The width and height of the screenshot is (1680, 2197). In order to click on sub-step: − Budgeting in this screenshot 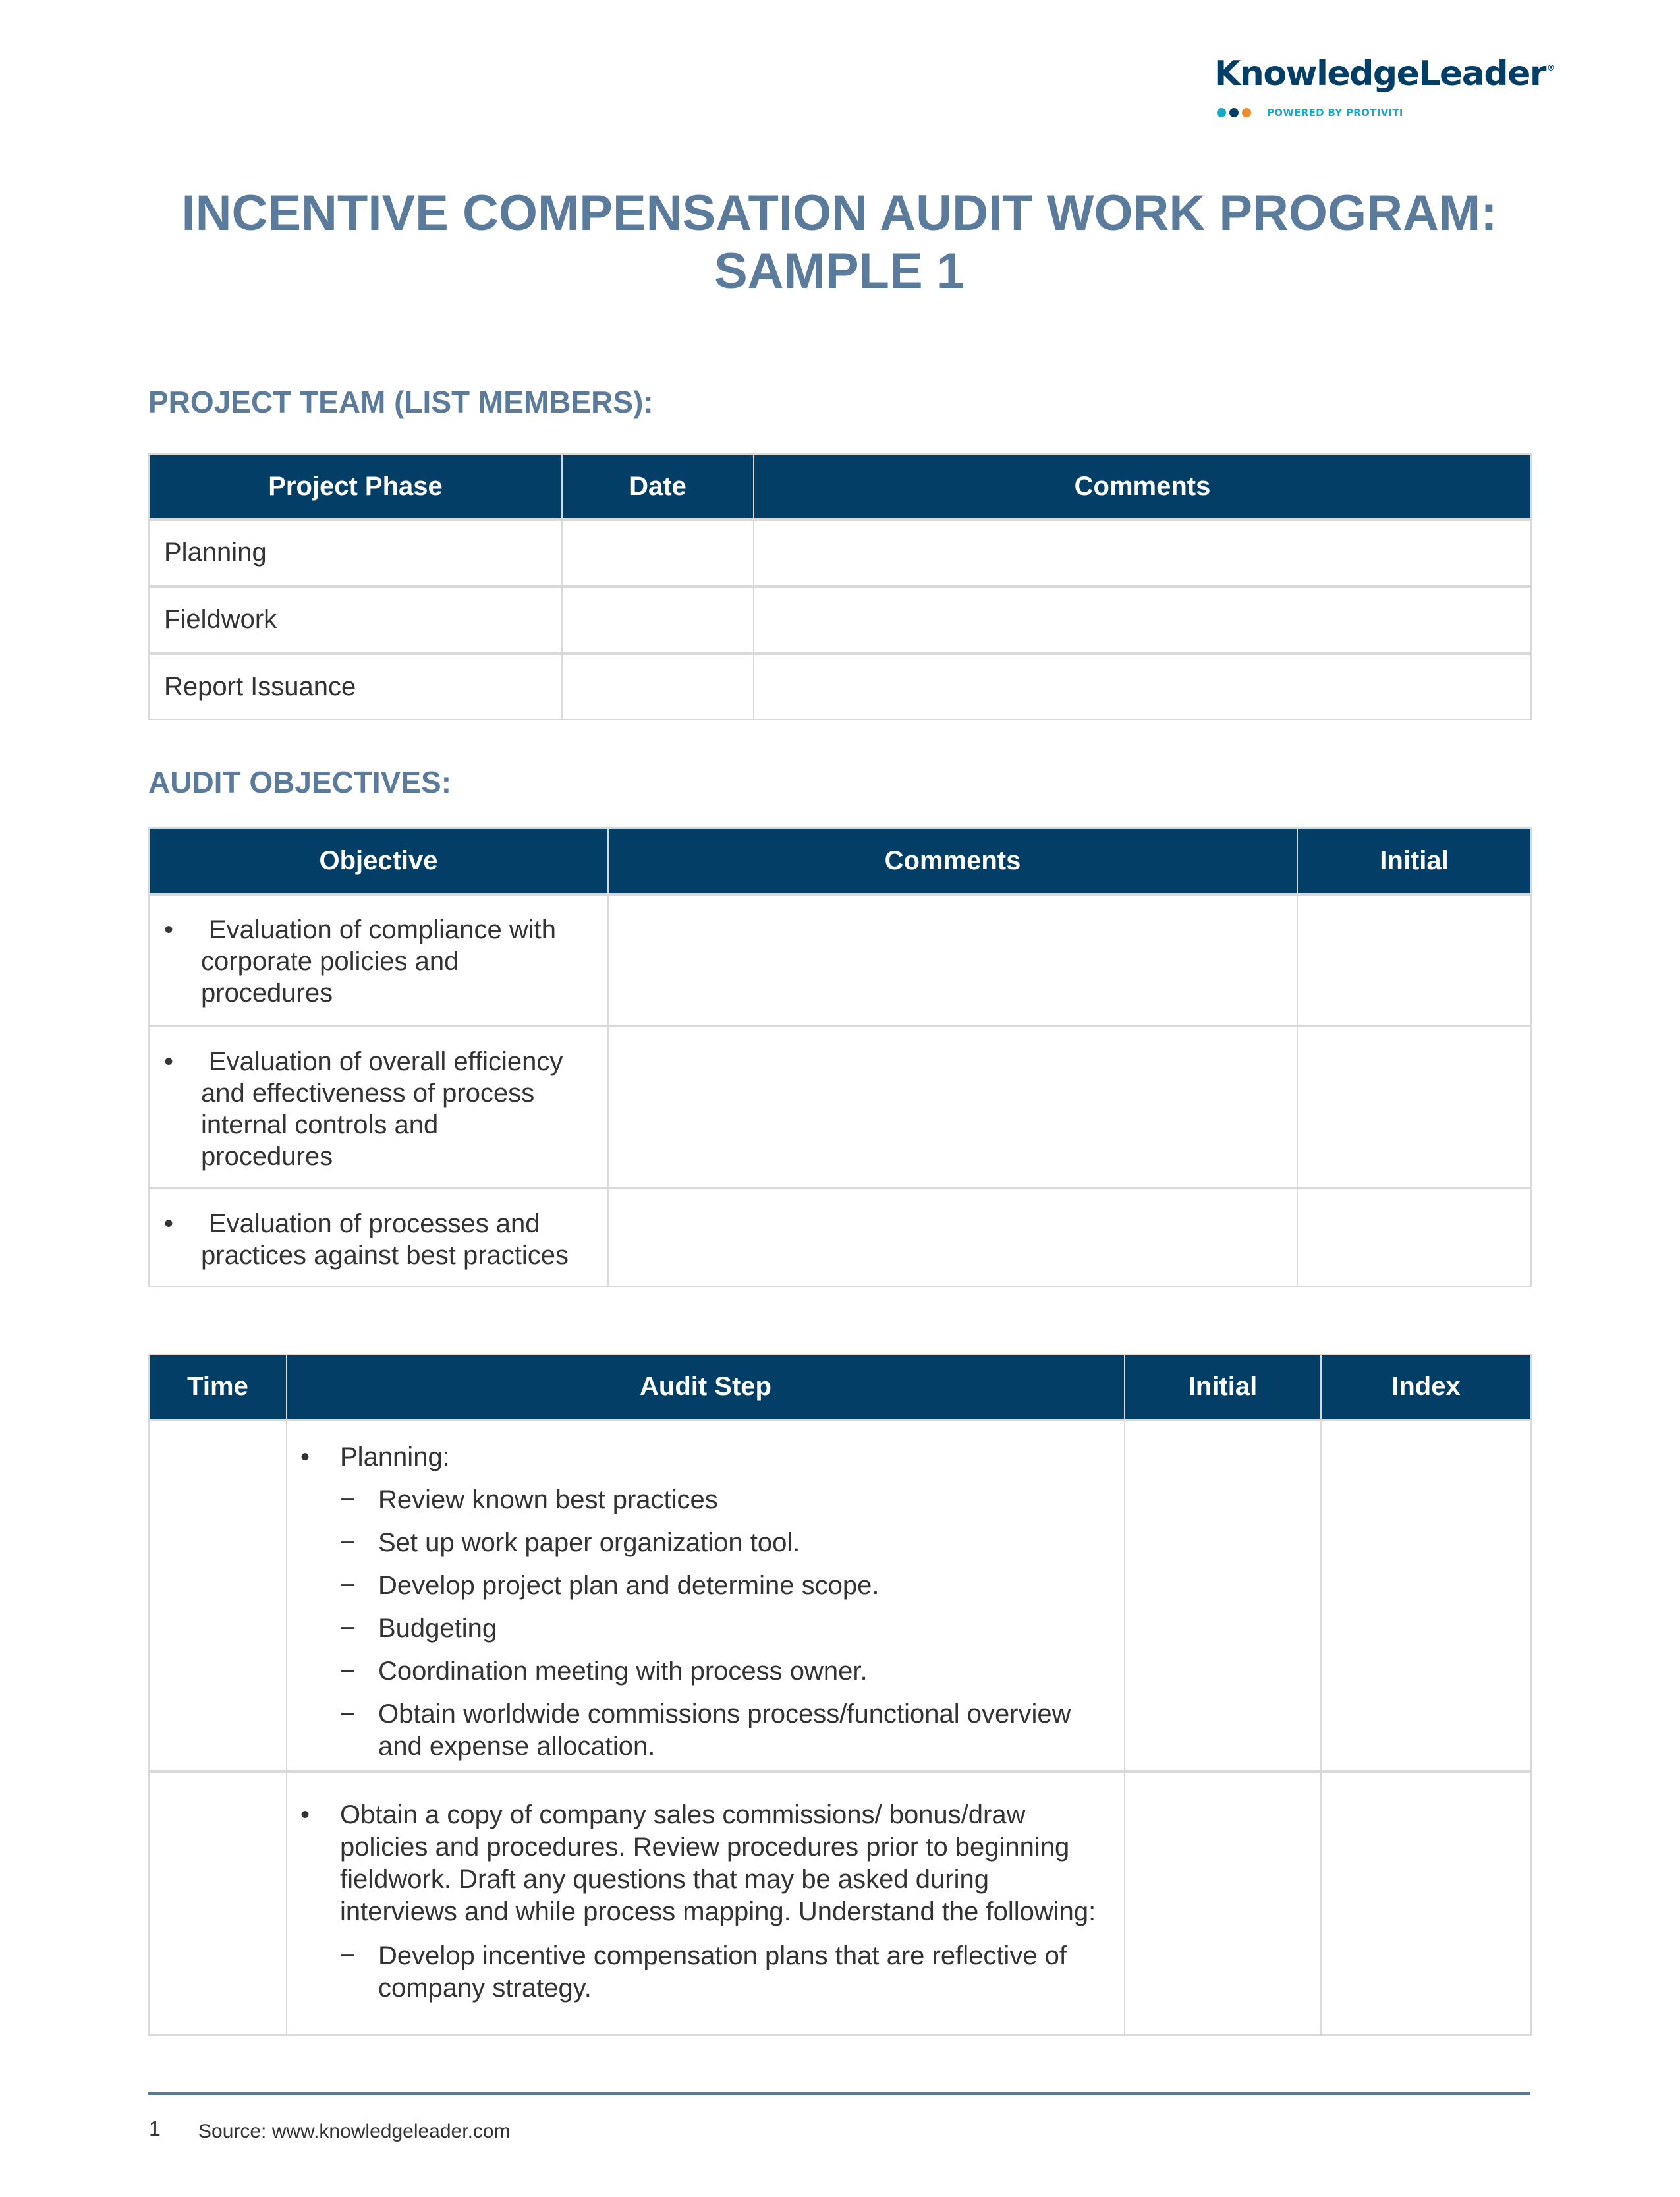, I will do `click(725, 1628)`.